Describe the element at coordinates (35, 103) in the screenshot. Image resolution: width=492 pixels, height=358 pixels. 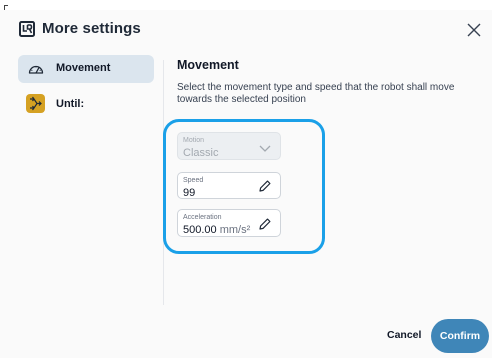
I see `branch-arrows-icon` at that location.